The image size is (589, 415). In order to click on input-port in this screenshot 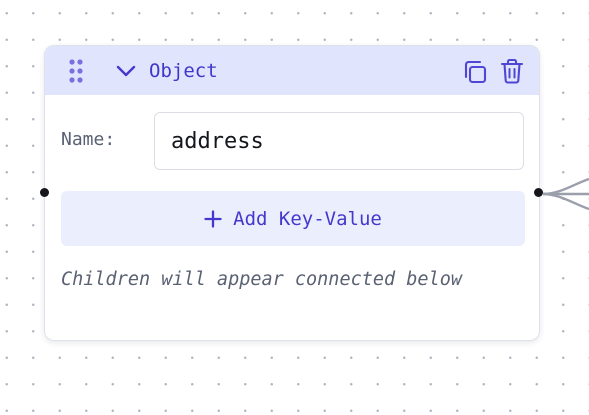, I will do `click(44, 192)`.